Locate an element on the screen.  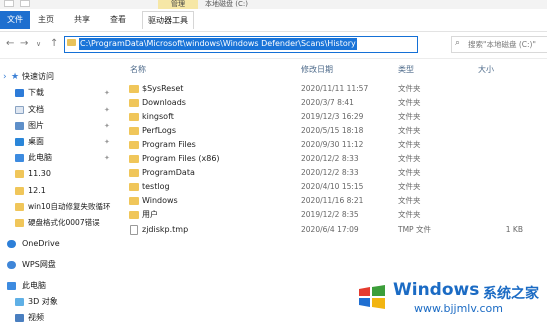
file-name: zjdiskp.tmp is located at coordinates (165, 229).